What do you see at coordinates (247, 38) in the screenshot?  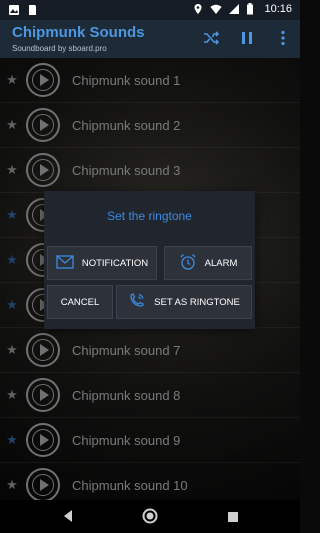 I see `pause-icon` at bounding box center [247, 38].